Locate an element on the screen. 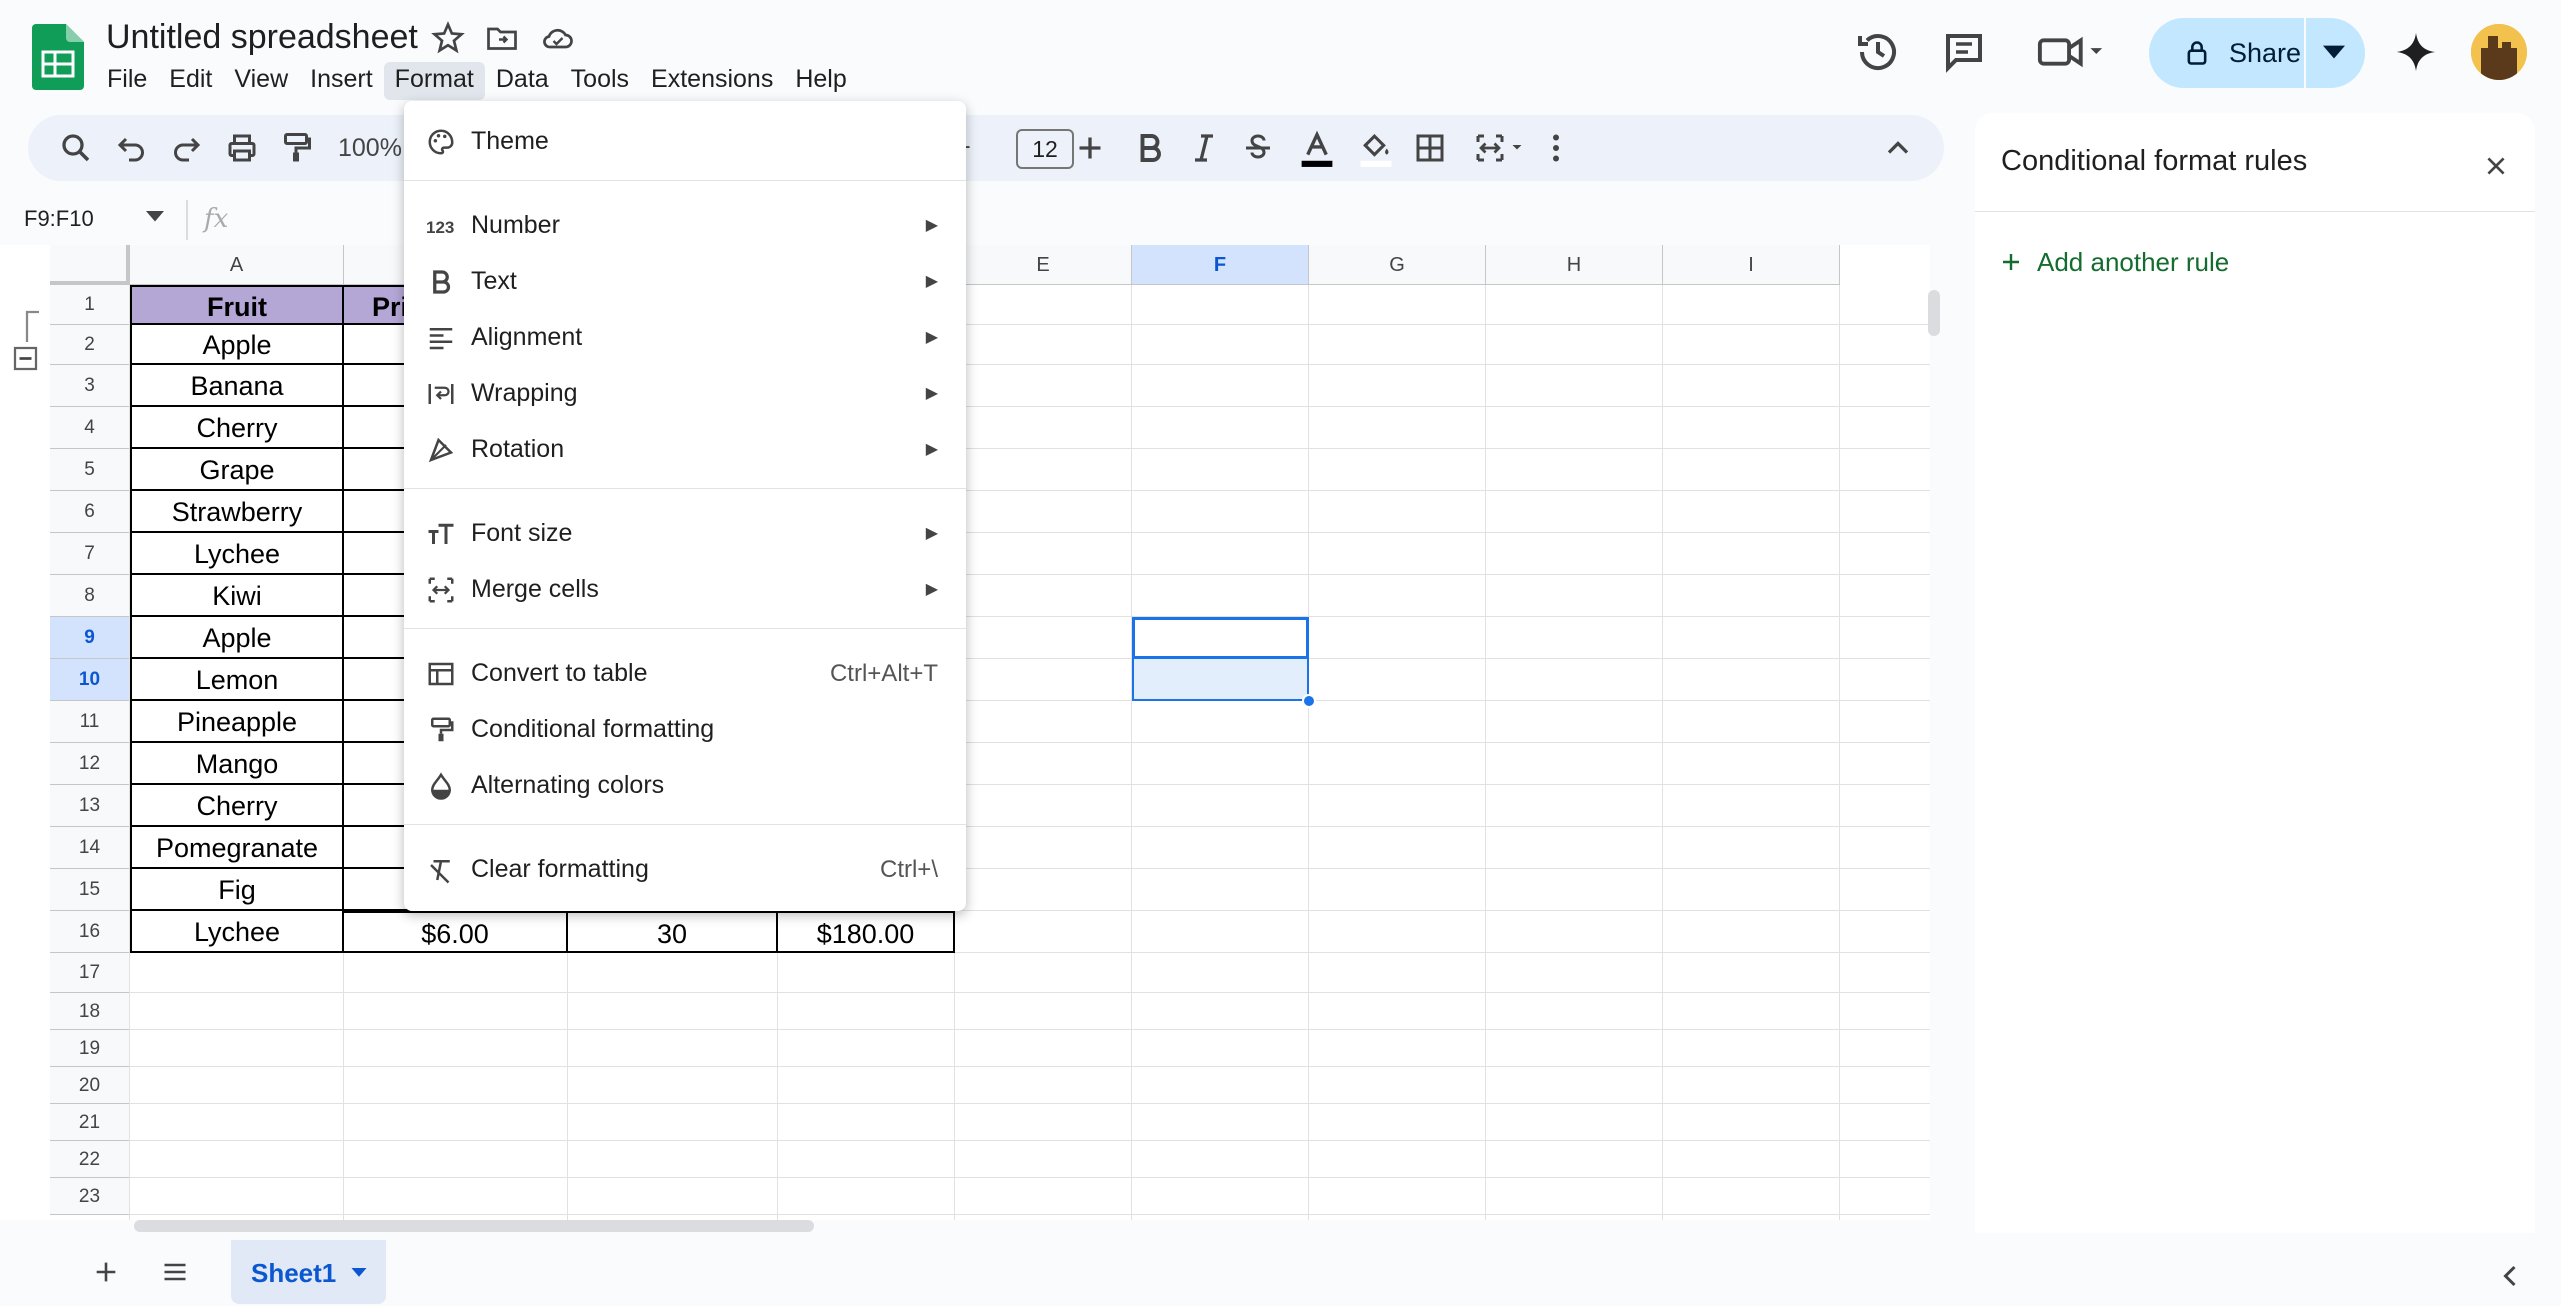  menu-tools: Tools is located at coordinates (600, 81).